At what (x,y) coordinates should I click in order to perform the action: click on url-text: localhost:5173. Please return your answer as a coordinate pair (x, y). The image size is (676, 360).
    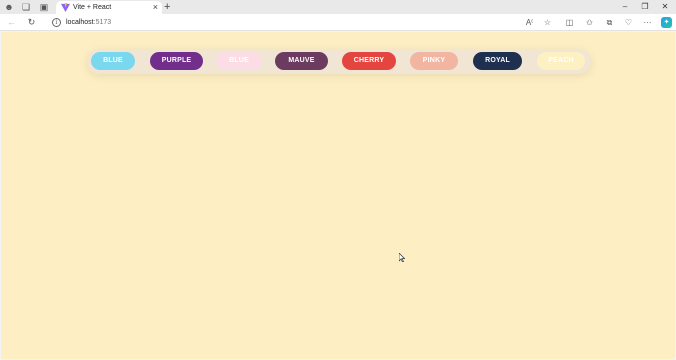
    Looking at the image, I should click on (88, 22).